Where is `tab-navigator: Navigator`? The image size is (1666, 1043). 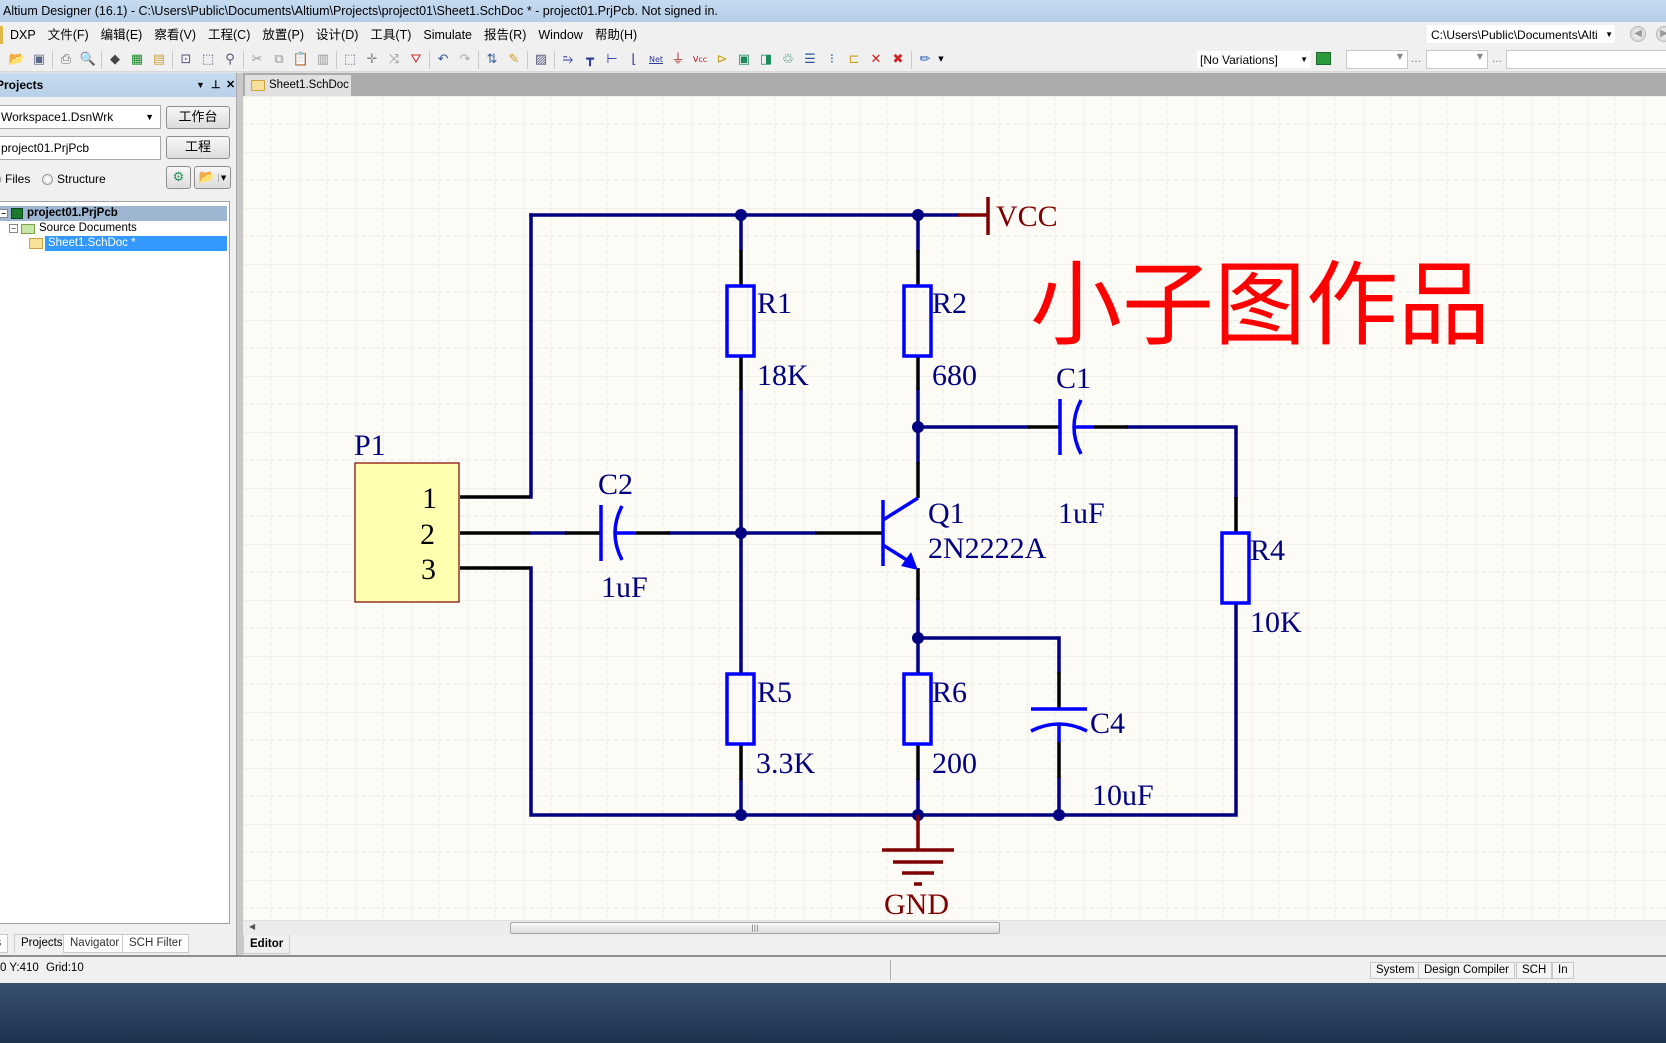 tab-navigator: Navigator is located at coordinates (95, 943).